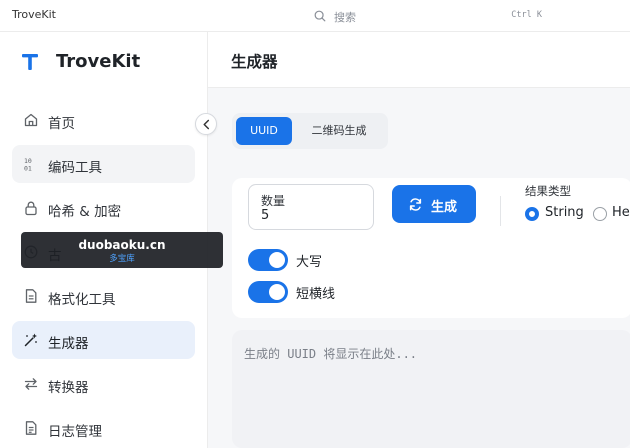 This screenshot has height=448, width=630. What do you see at coordinates (68, 388) in the screenshot?
I see `sidebar-item-label: 转换器` at bounding box center [68, 388].